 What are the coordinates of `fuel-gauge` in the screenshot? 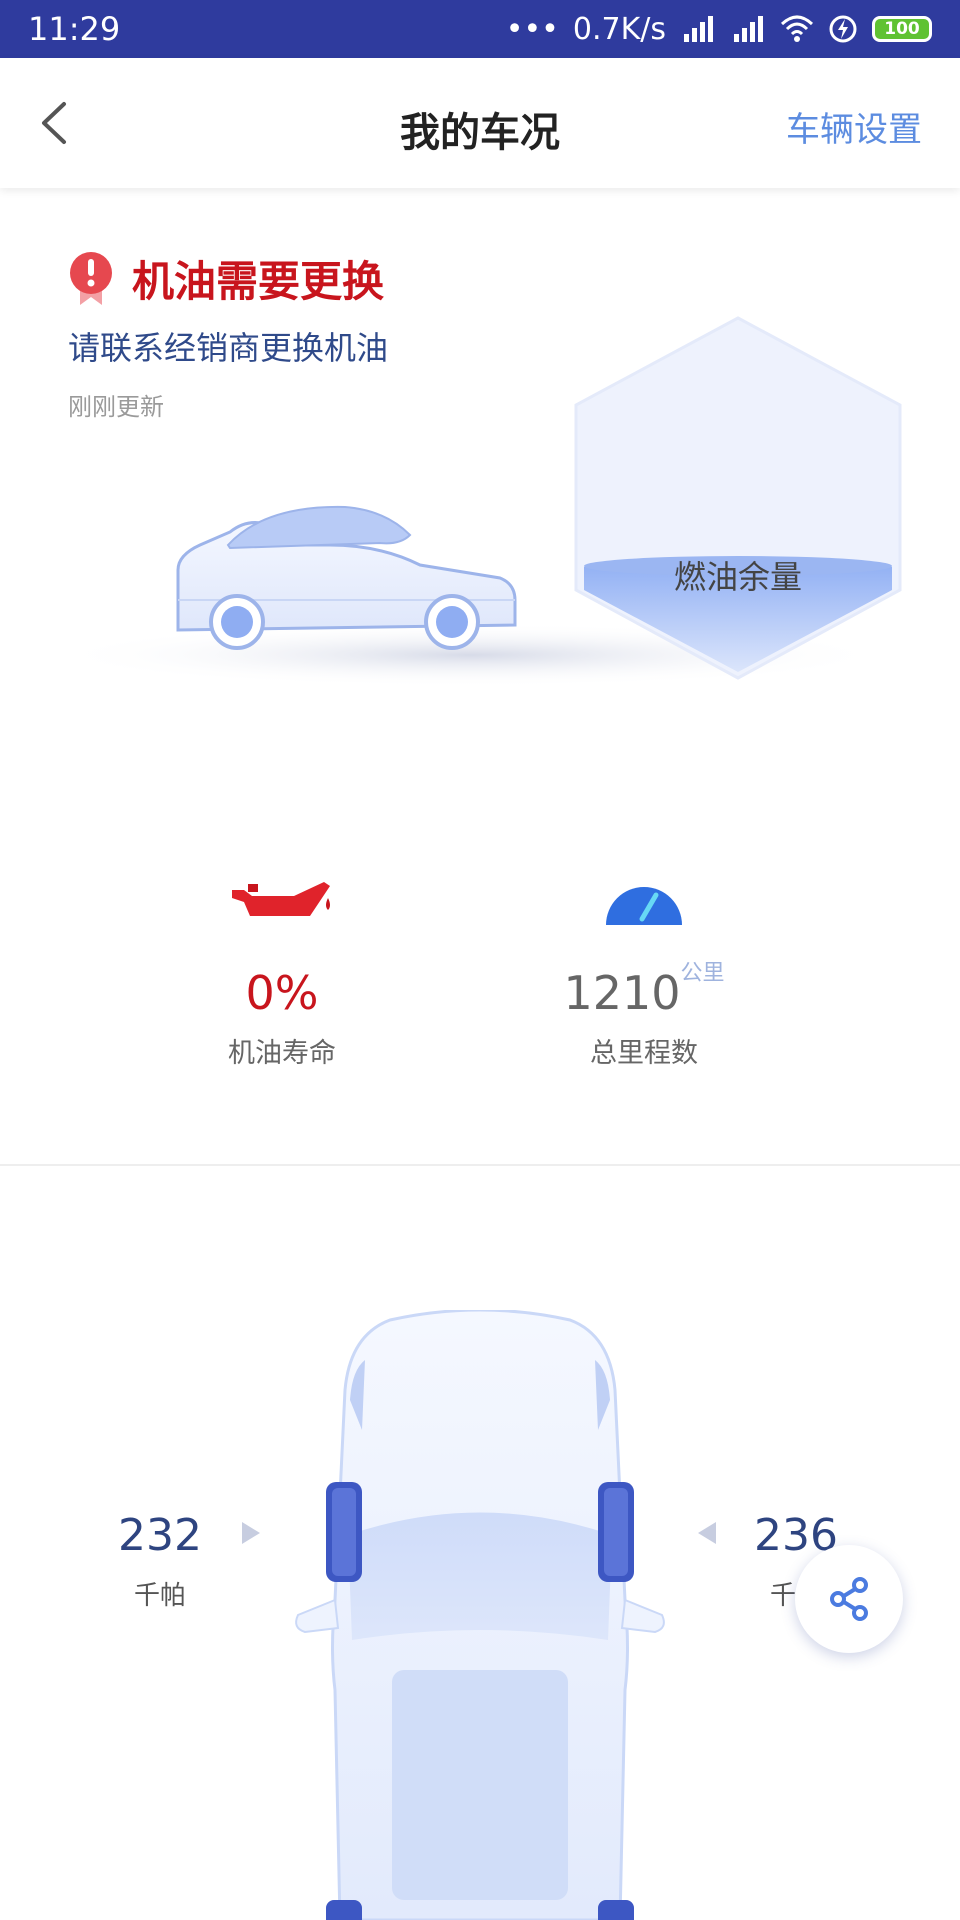 It's located at (738, 498).